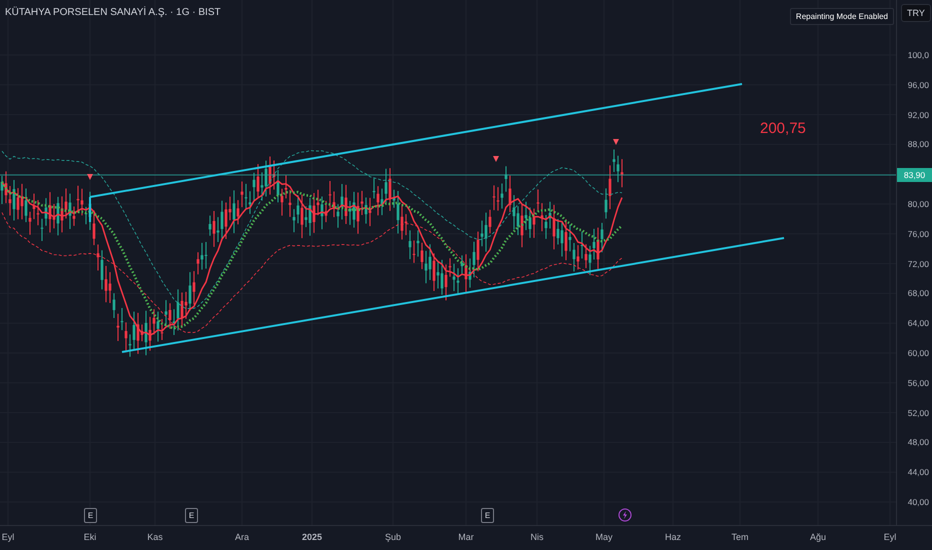 Image resolution: width=932 pixels, height=550 pixels. I want to click on currency-button: TRY, so click(916, 13).